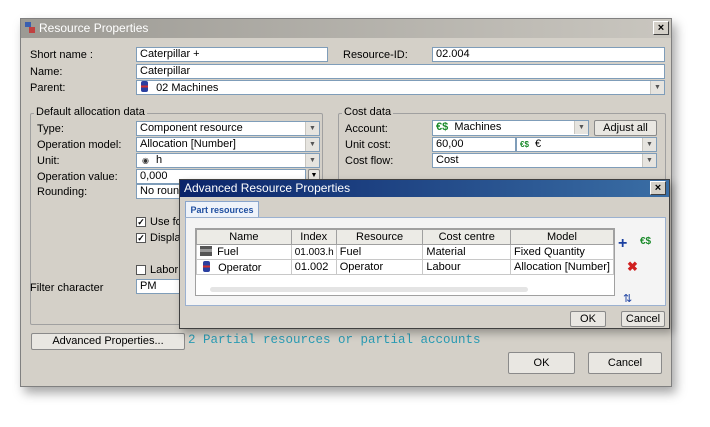 The image size is (710, 427). Describe the element at coordinates (368, 145) in the screenshot. I see `unit-cost-label: Unit cost:` at that location.